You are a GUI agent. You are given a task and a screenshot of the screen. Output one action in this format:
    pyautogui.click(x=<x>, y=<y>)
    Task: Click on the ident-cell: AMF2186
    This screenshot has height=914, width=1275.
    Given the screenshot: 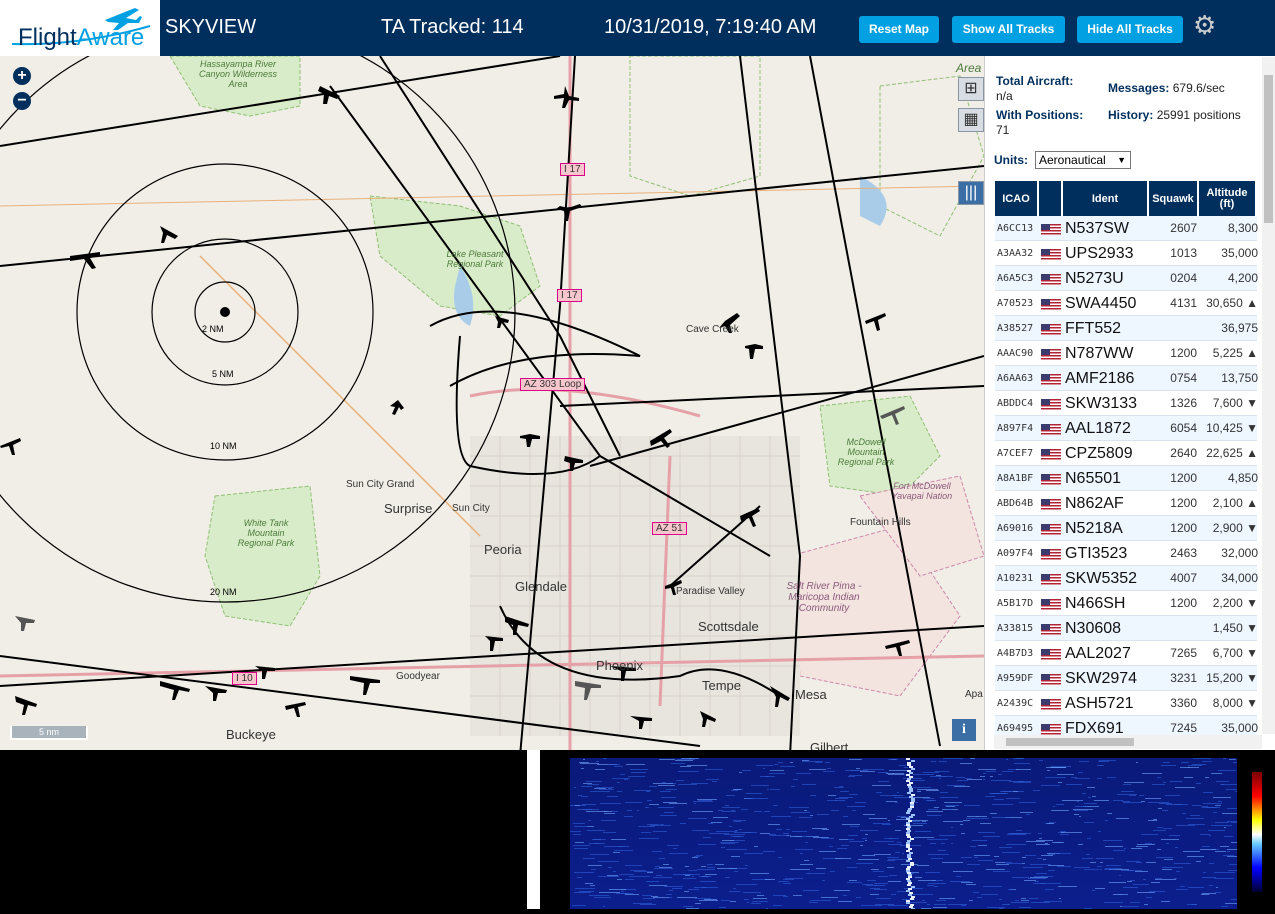 What is the action you would take?
    pyautogui.click(x=1100, y=378)
    